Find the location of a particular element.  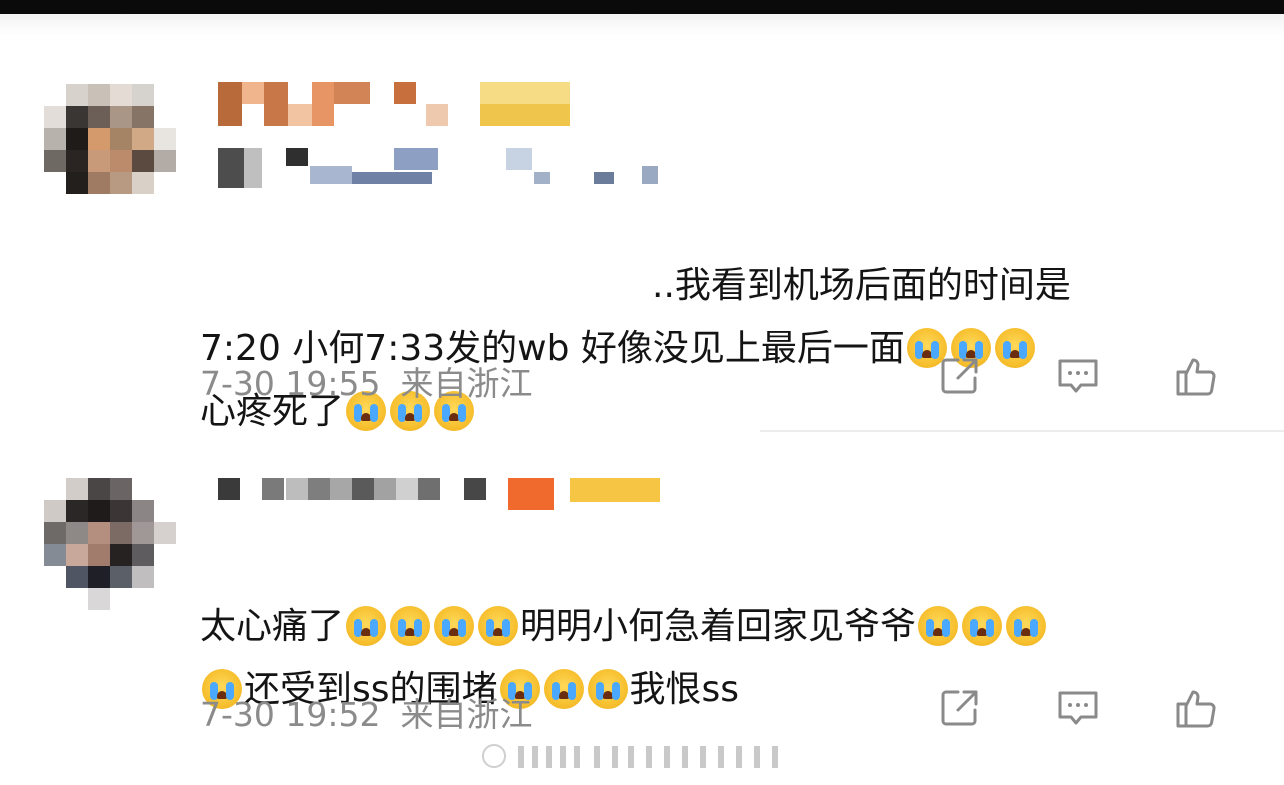

top-fade is located at coordinates (642, 25).